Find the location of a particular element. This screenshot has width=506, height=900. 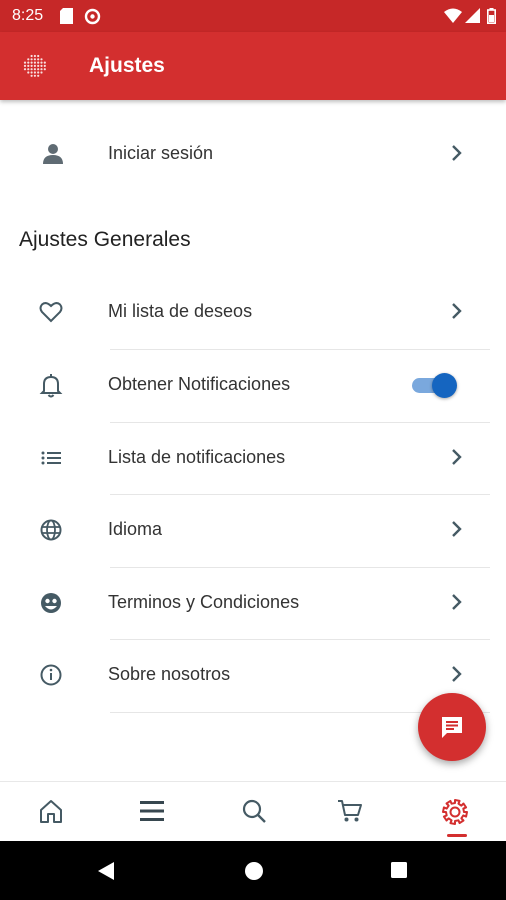

settings-item-terms: Terminos y Condiciones is located at coordinates (253, 602).